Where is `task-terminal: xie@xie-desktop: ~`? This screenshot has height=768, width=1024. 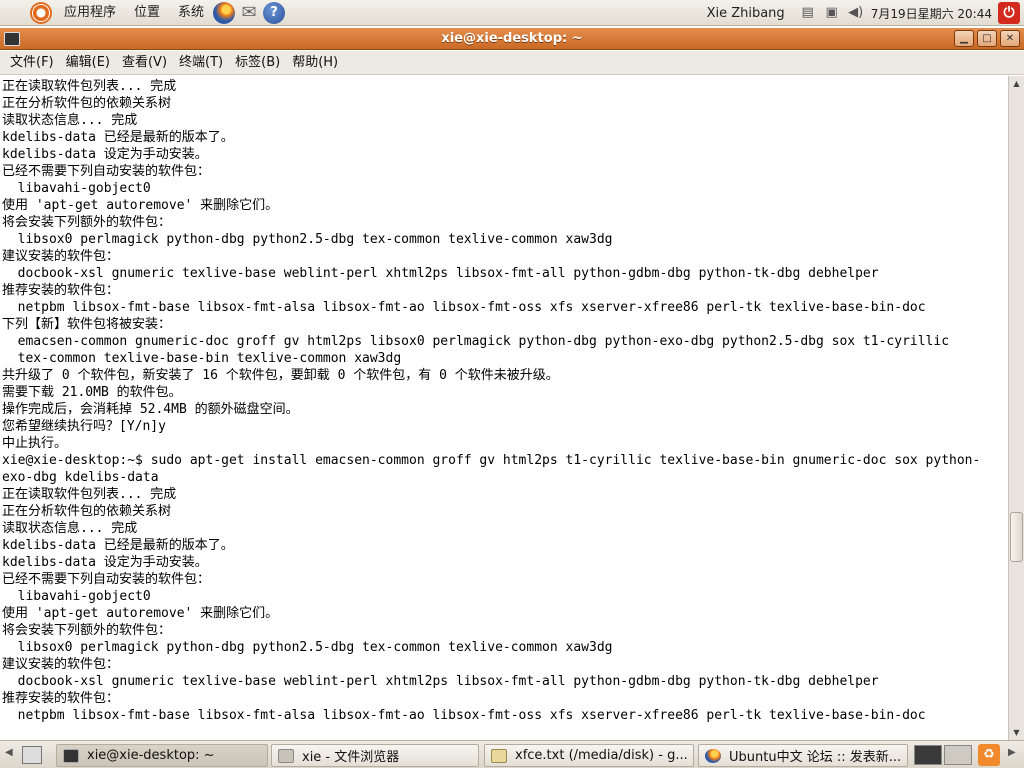
task-terminal: xie@xie-desktop: ~ is located at coordinates (162, 755).